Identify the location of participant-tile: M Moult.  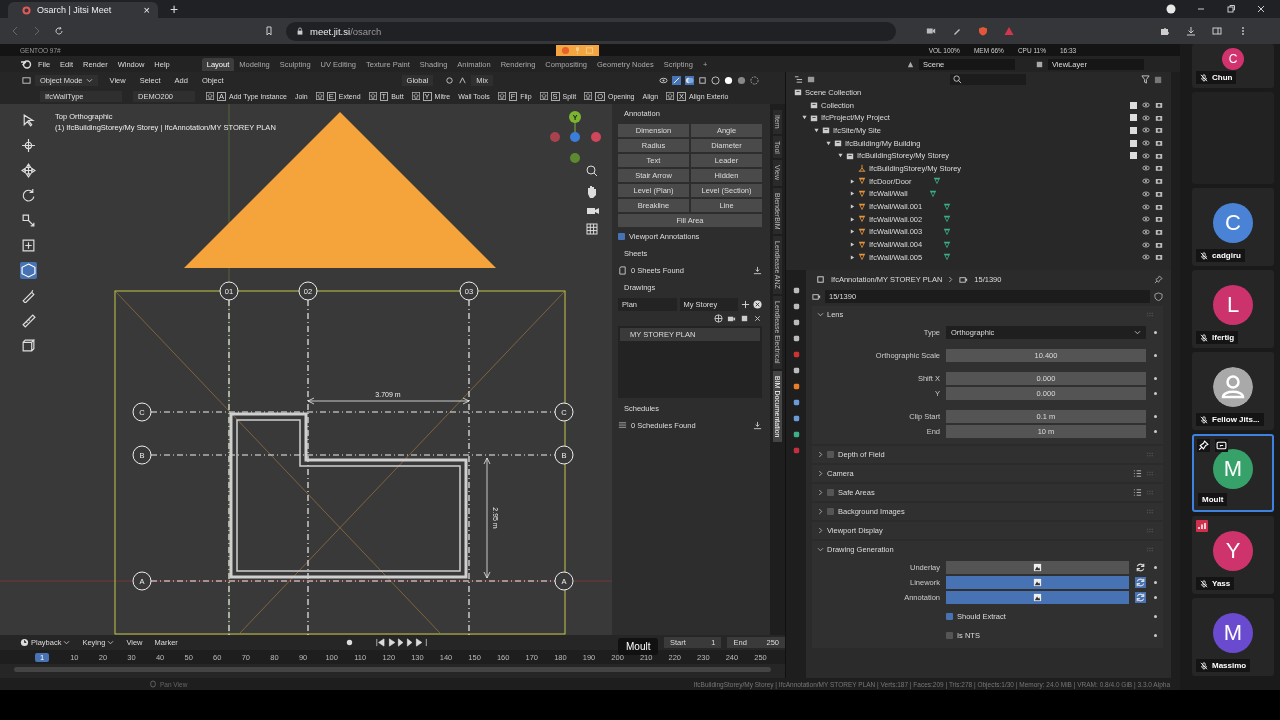
(1233, 473).